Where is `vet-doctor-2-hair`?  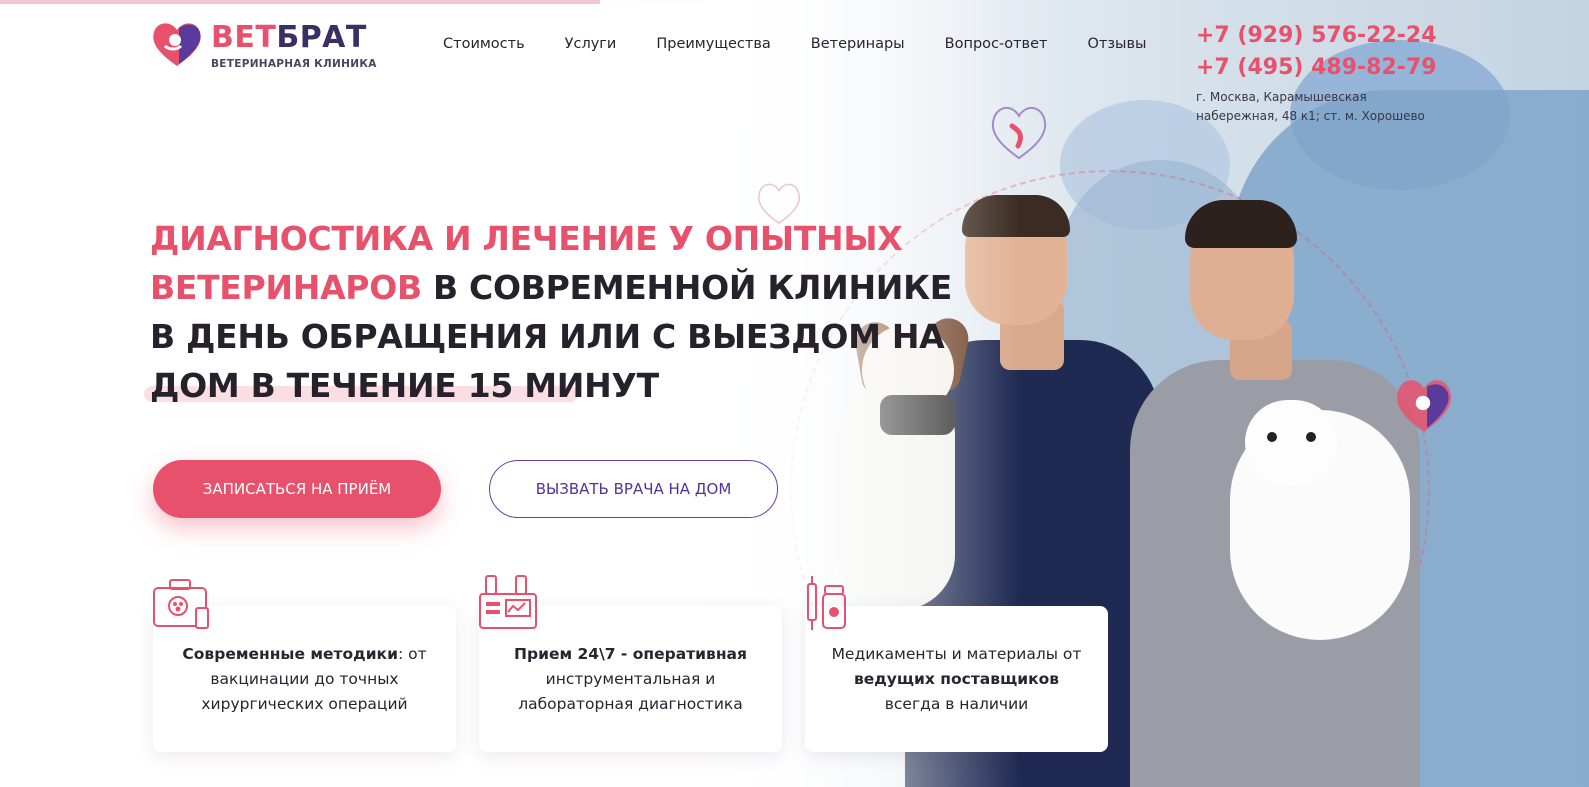
vet-doctor-2-hair is located at coordinates (1241, 224).